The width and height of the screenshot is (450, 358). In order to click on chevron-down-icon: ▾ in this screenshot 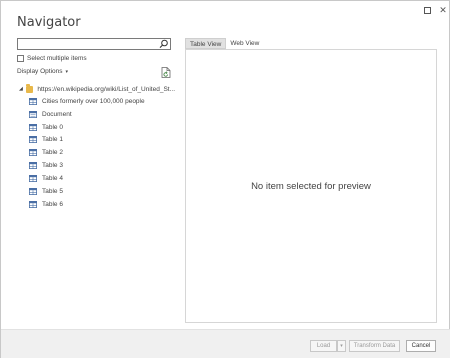, I will do `click(67, 71)`.